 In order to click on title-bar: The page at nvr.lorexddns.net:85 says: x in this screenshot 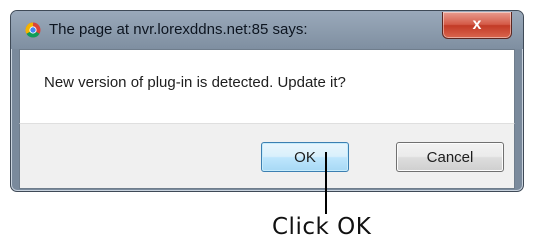, I will do `click(267, 30)`.